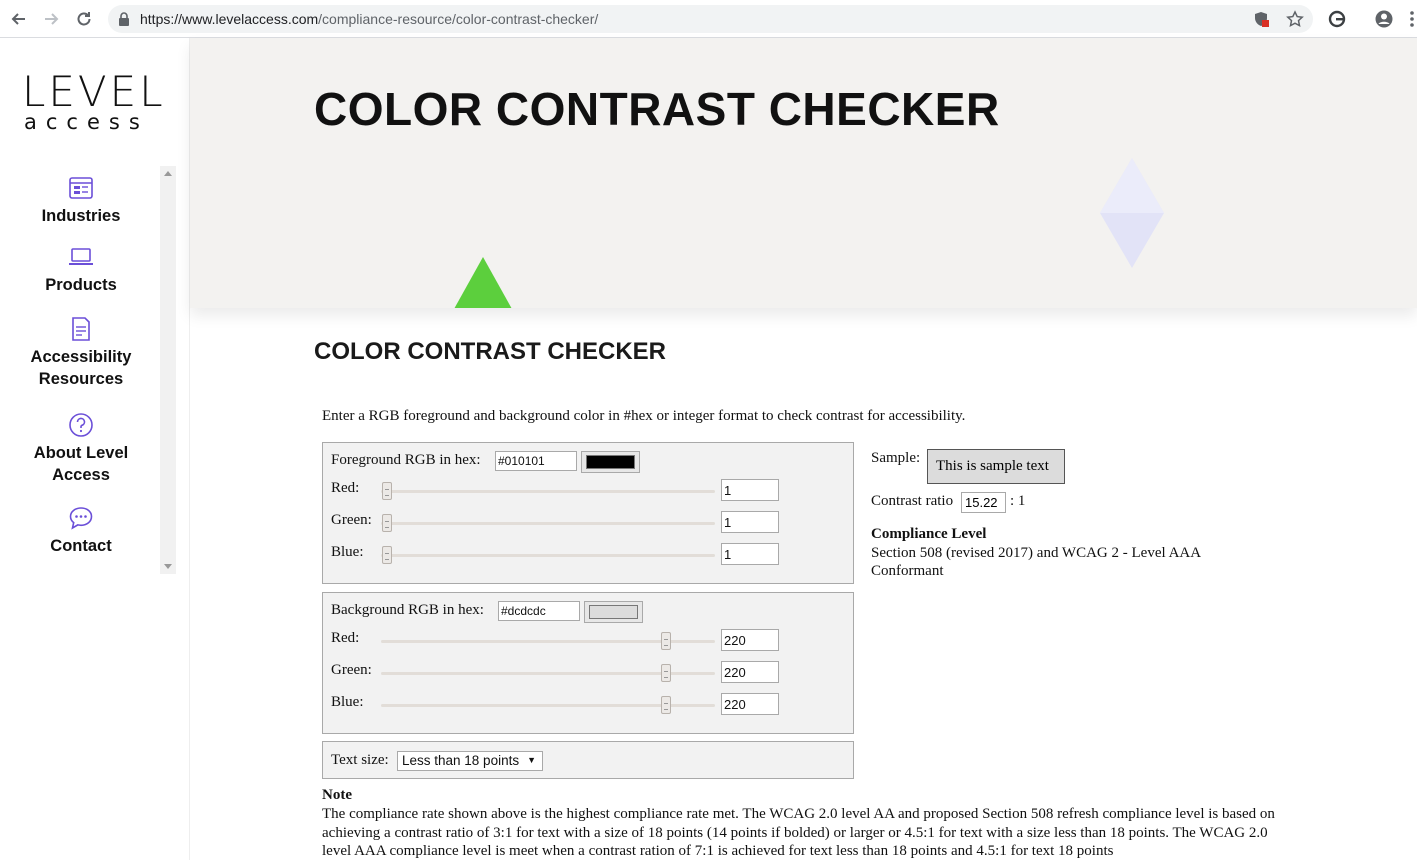 The height and width of the screenshot is (860, 1417). What do you see at coordinates (81, 256) in the screenshot?
I see `laptop-icon` at bounding box center [81, 256].